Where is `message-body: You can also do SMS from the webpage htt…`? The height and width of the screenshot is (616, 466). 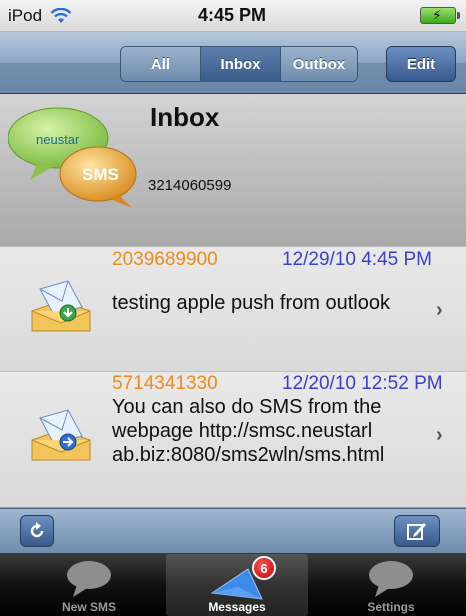
message-body: You can also do SMS from the webpage htt… is located at coordinates (248, 431).